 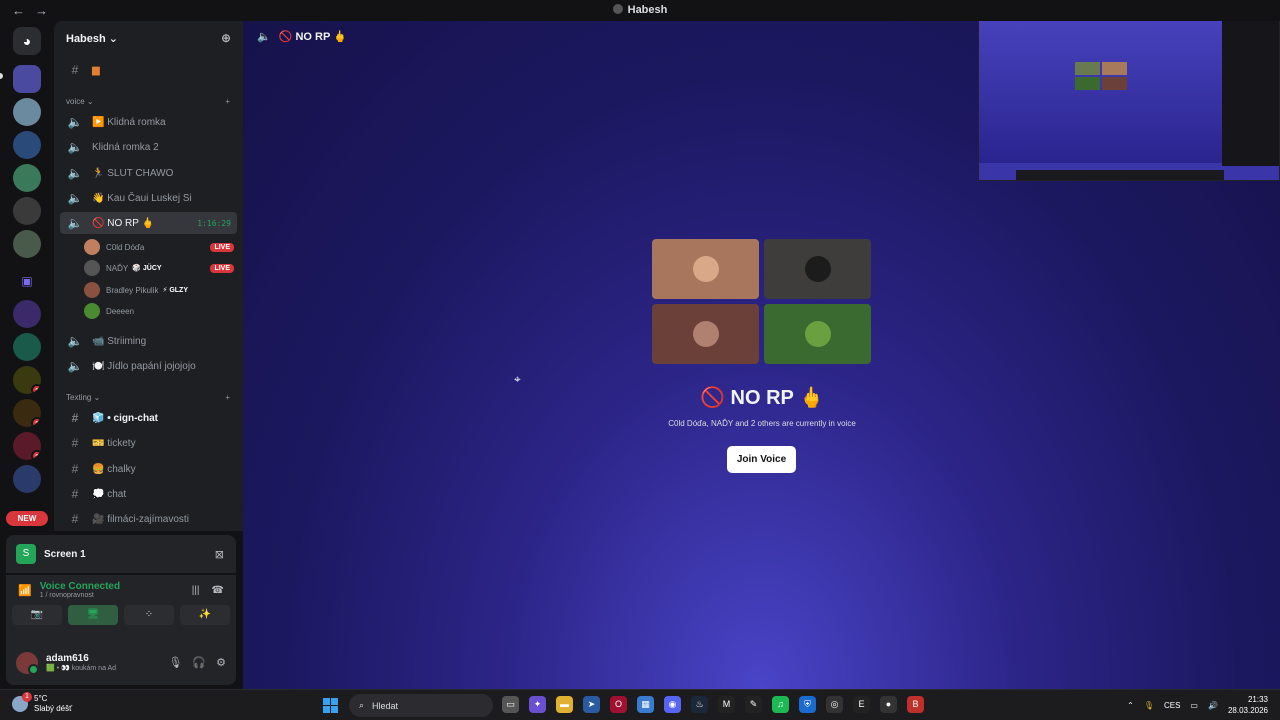 What do you see at coordinates (144, 366) in the screenshot?
I see `channel-label: 🍽️ Jídlo papání jojojojo` at bounding box center [144, 366].